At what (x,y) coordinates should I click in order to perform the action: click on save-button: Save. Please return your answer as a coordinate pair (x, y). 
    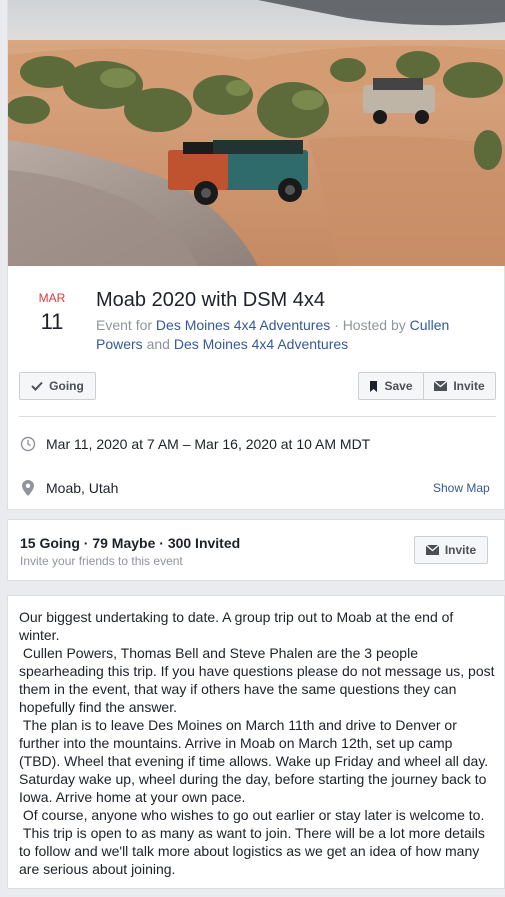
    Looking at the image, I should click on (391, 386).